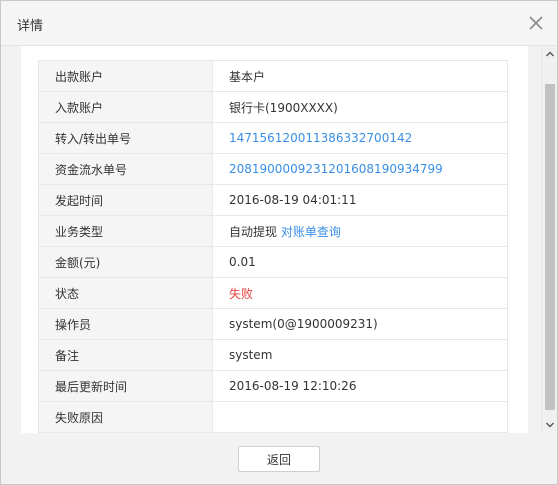  I want to click on table-row: 金额(元) 0.01, so click(273, 262).